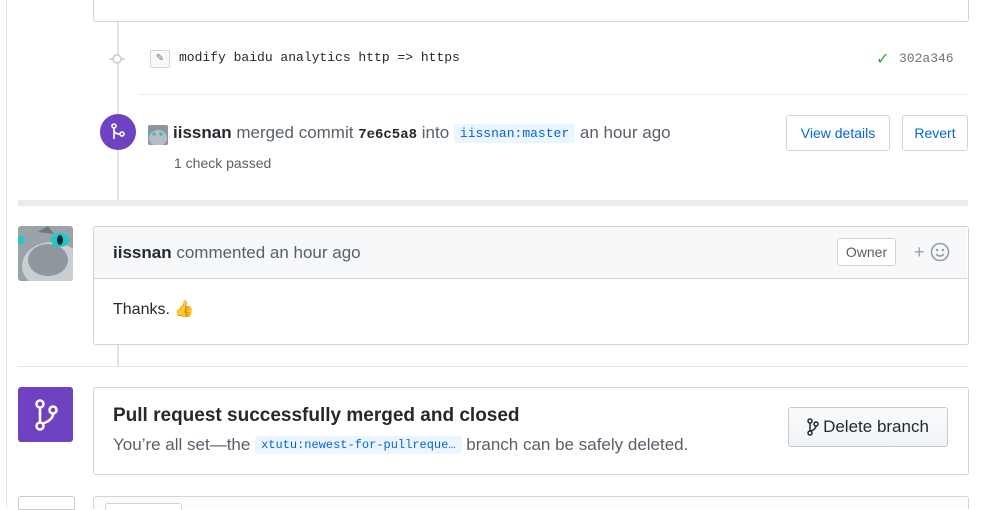 This screenshot has width=993, height=510. I want to click on previous-comment-box, so click(531, 11).